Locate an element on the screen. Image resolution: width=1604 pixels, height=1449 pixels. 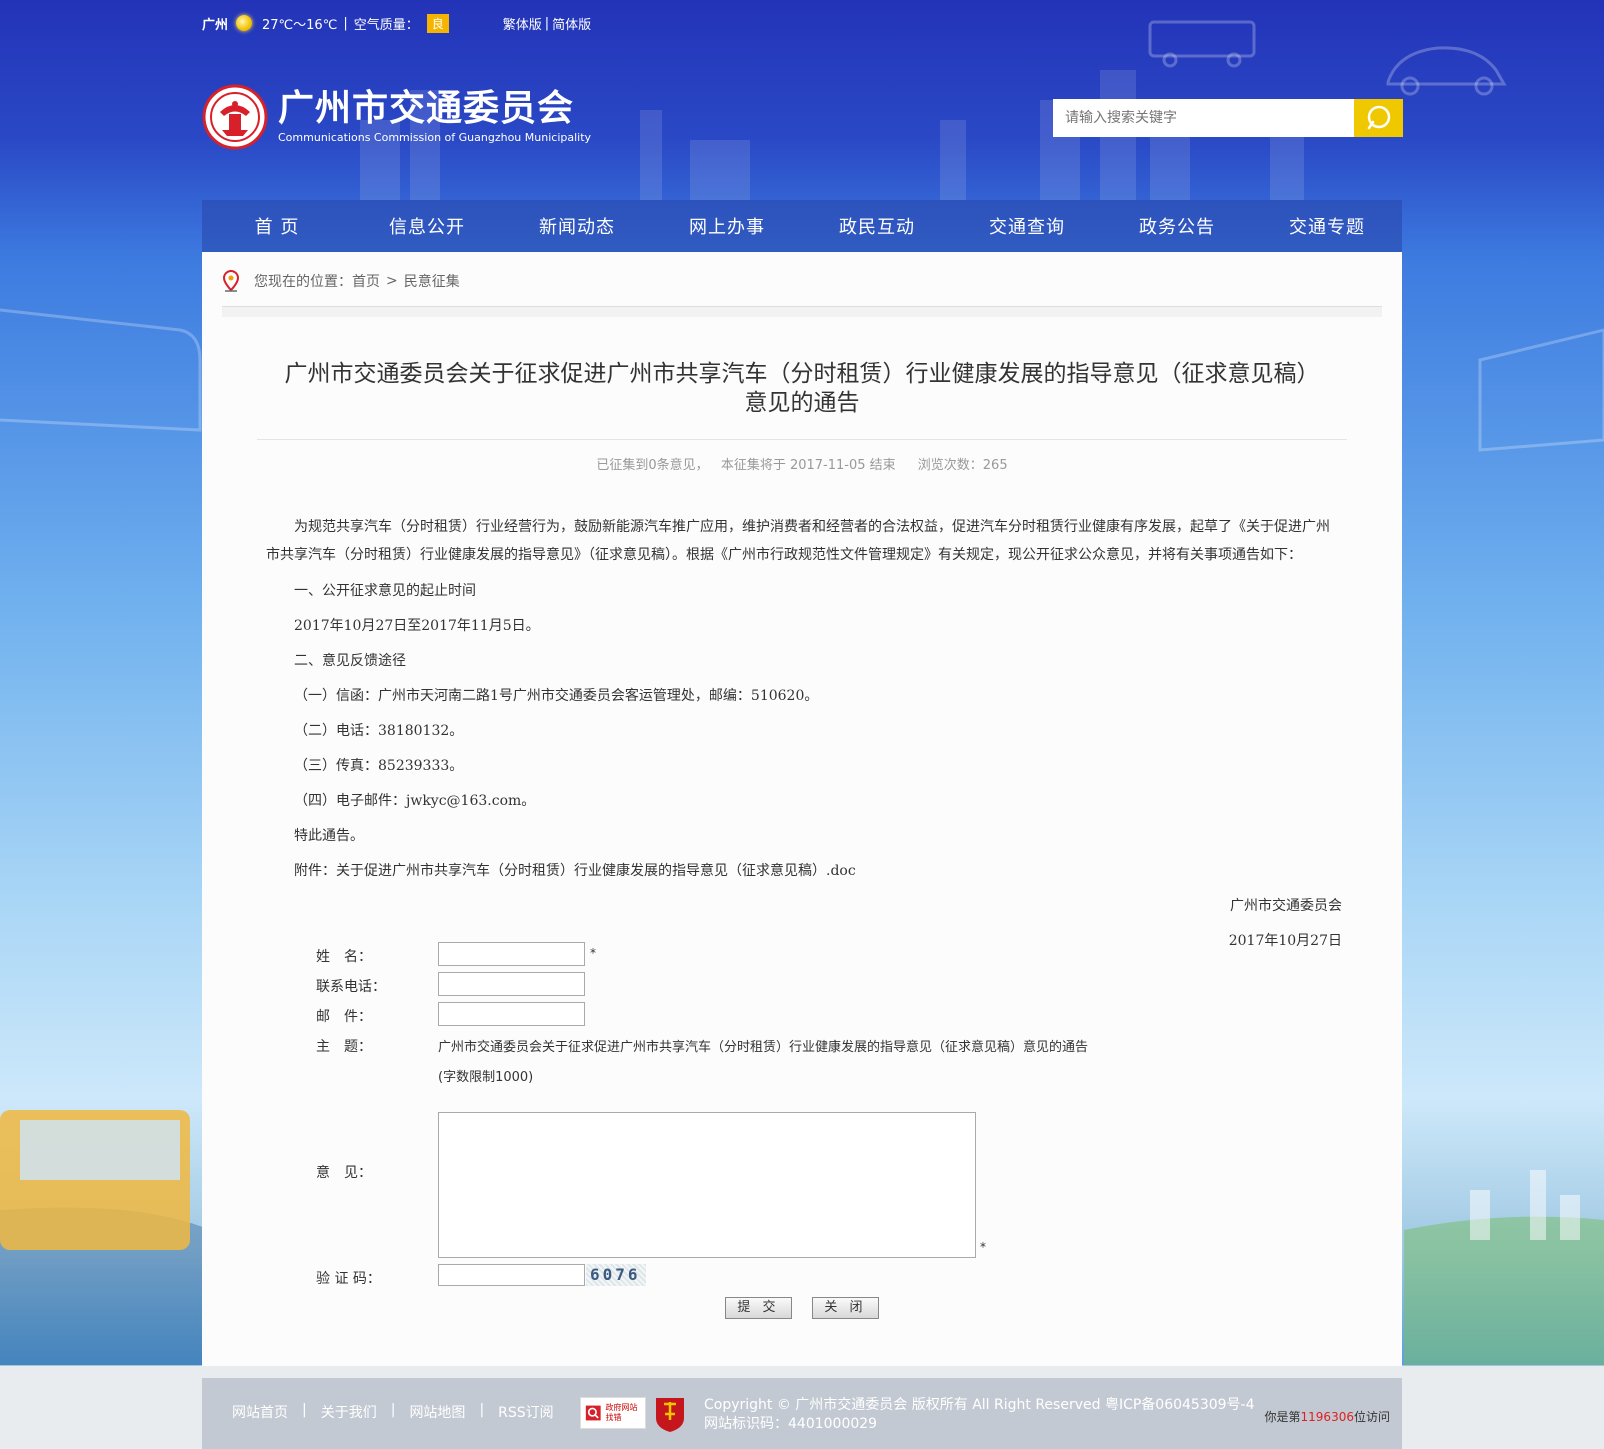
nav-item-announcements: 政务公告 is located at coordinates (1177, 226).